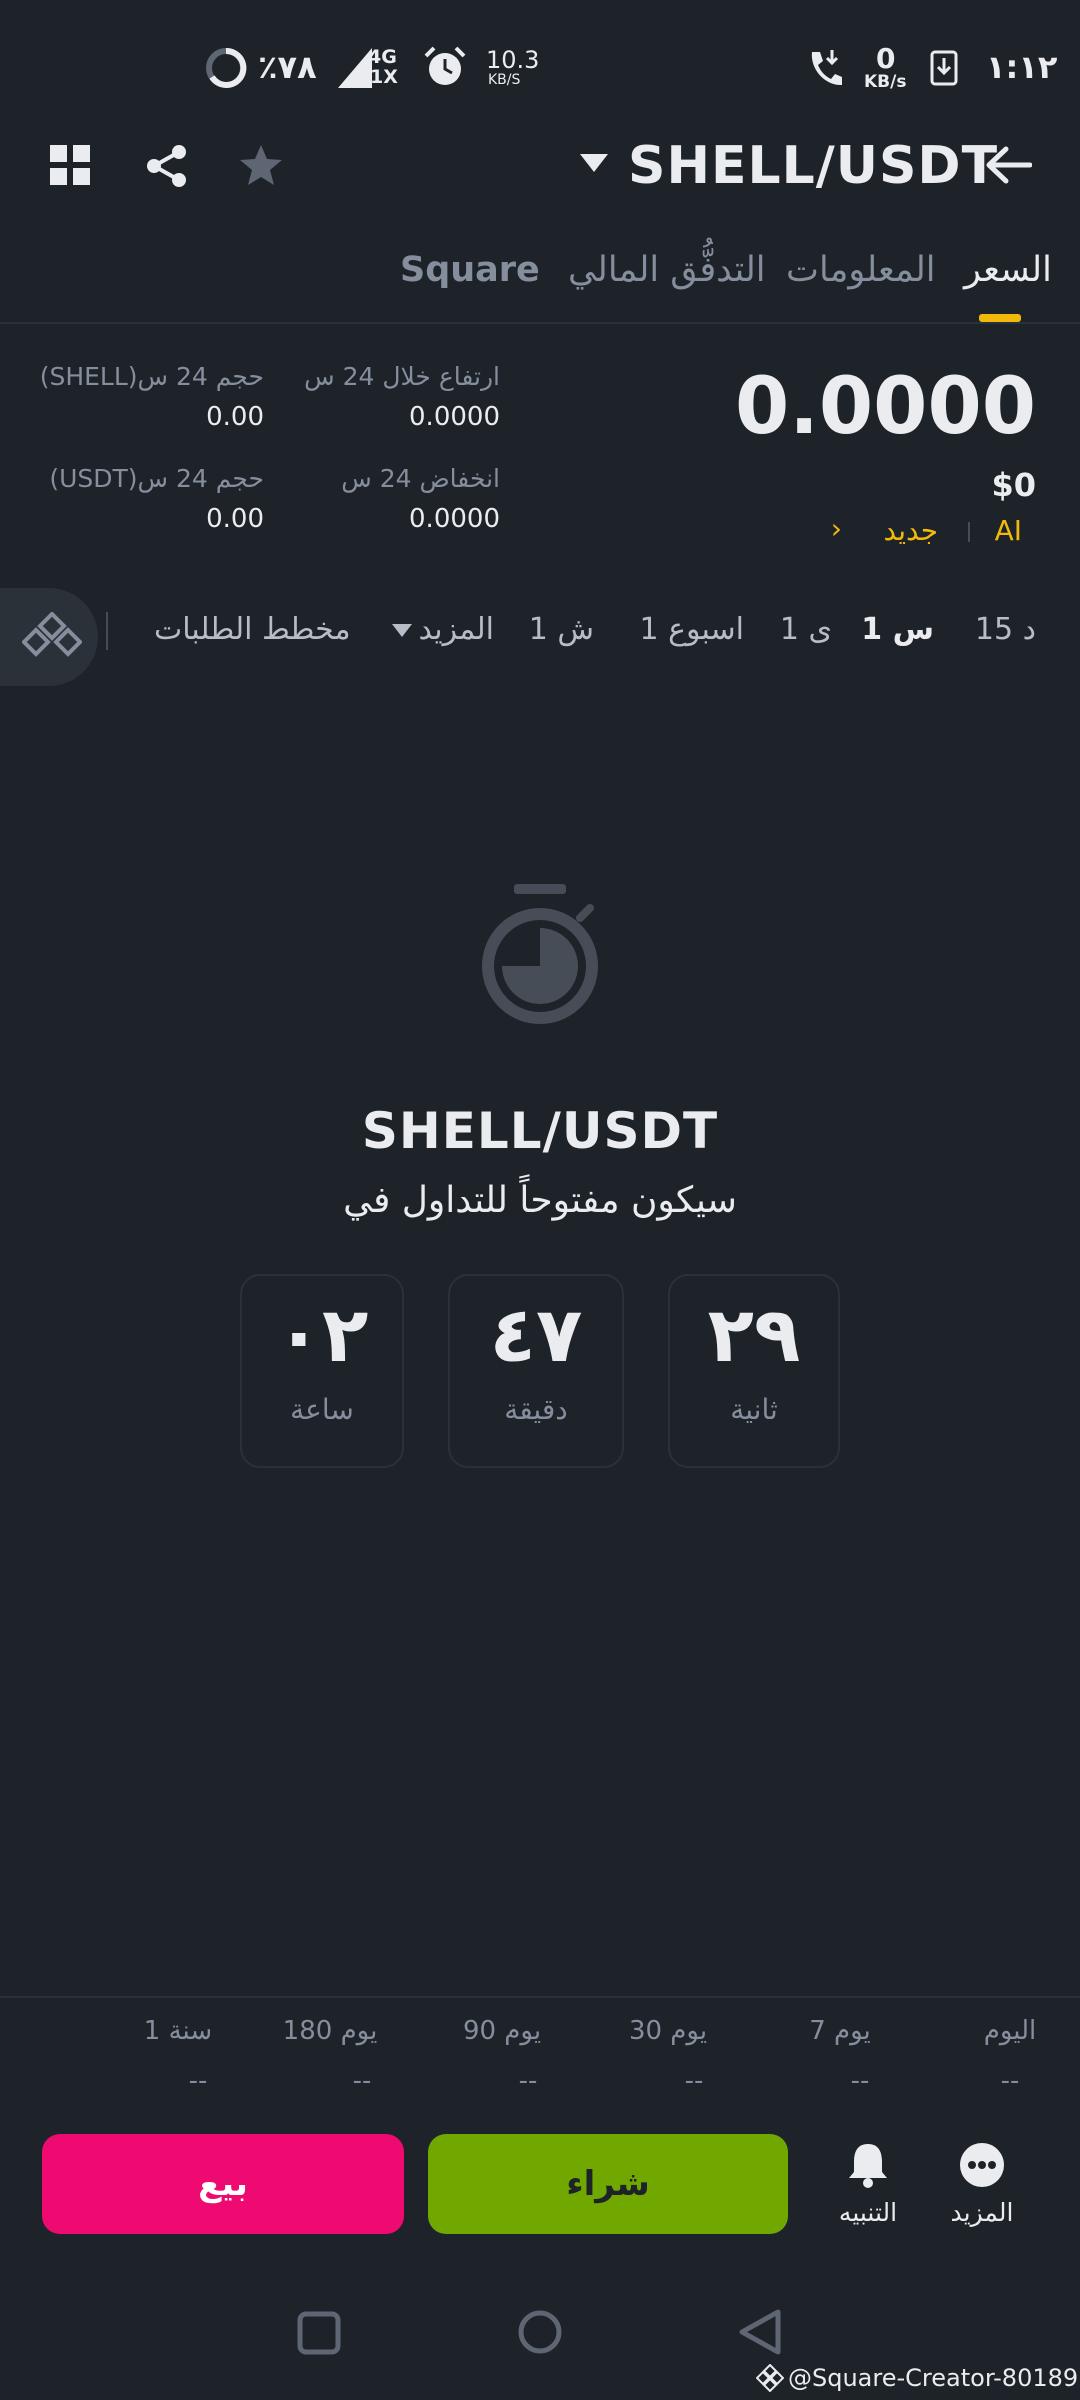  I want to click on binance-ai-floating-button, so click(49, 637).